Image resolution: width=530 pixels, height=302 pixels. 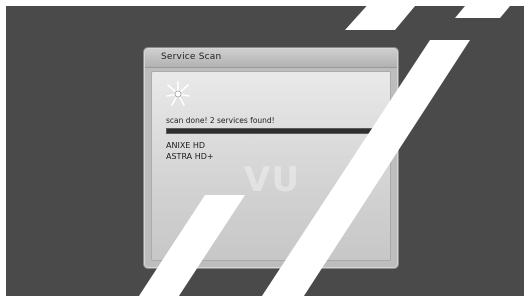 I want to click on scan-progress-fill, so click(x=278, y=131).